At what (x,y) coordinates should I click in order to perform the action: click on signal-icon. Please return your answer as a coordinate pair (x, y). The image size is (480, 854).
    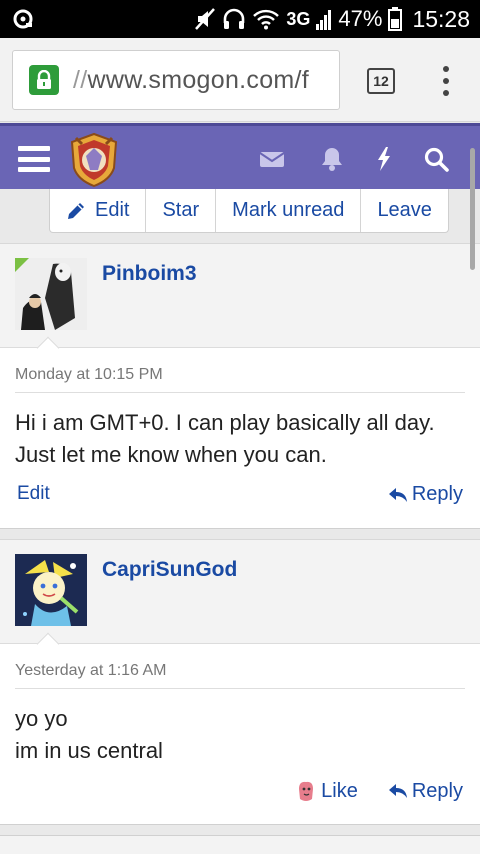
    Looking at the image, I should click on (324, 20).